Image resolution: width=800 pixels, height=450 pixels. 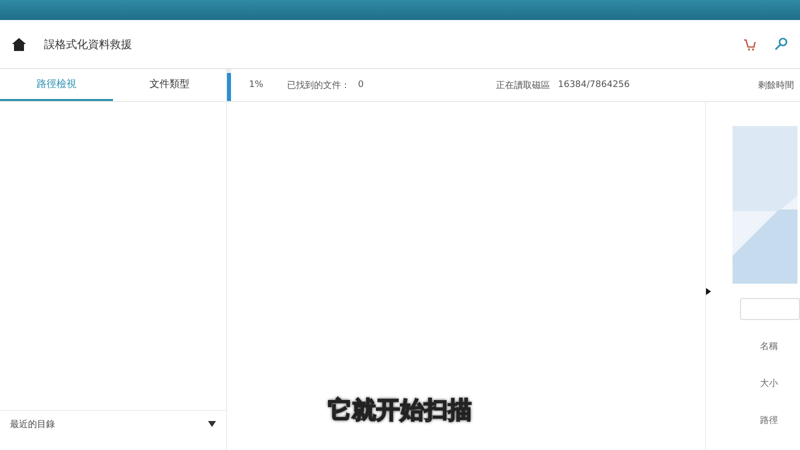 What do you see at coordinates (56, 85) in the screenshot?
I see `view-tab: 路徑檢視` at bounding box center [56, 85].